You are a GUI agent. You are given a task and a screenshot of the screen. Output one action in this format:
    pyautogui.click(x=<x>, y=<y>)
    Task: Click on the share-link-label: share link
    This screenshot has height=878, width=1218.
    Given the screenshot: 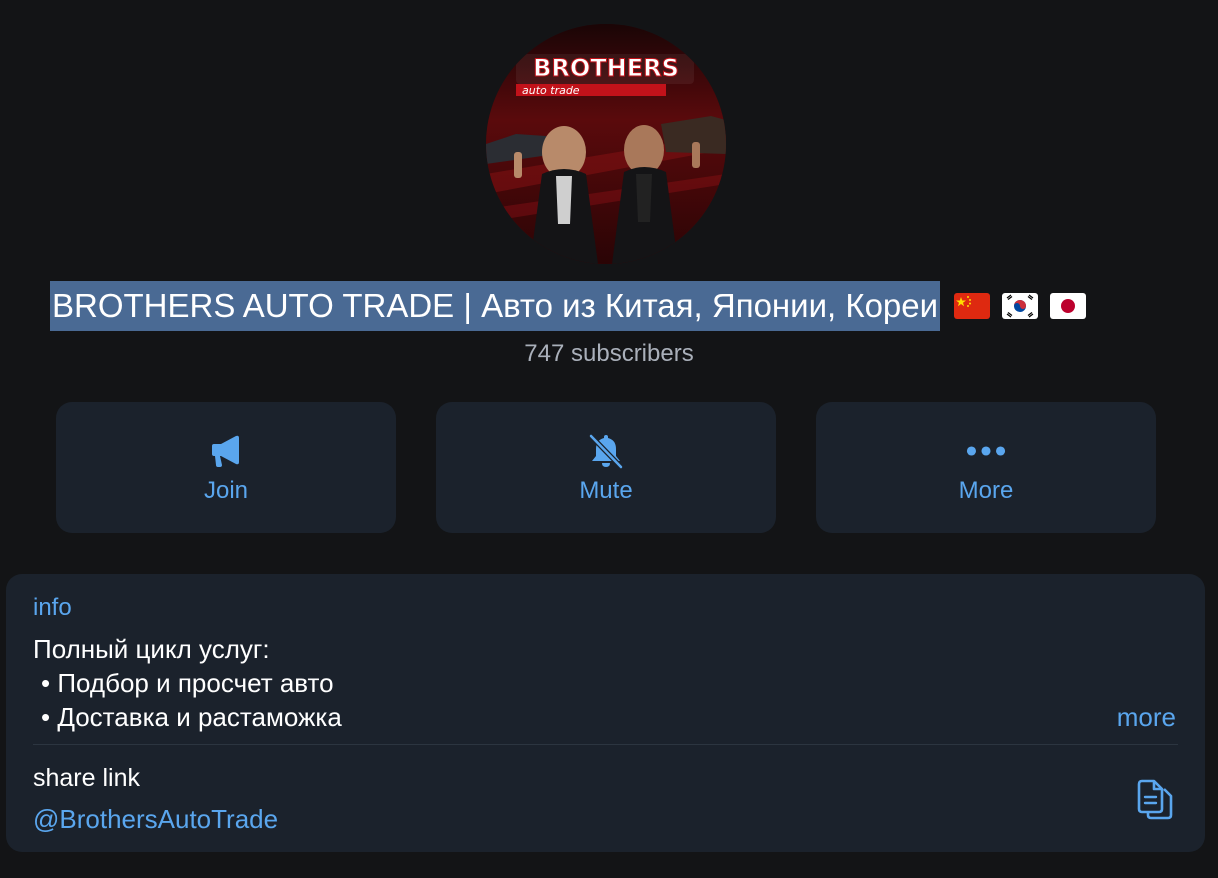 What is the action you would take?
    pyautogui.click(x=86, y=778)
    